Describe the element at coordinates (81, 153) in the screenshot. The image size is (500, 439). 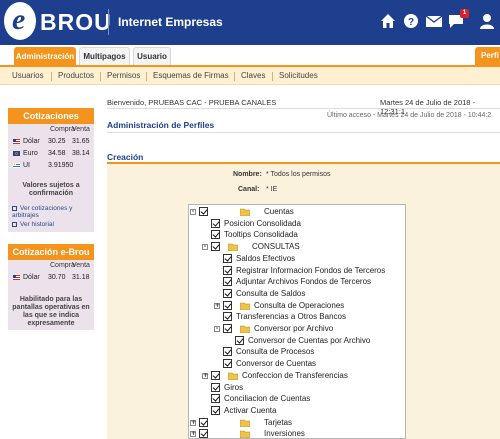
I see `sell-value: 38.14` at that location.